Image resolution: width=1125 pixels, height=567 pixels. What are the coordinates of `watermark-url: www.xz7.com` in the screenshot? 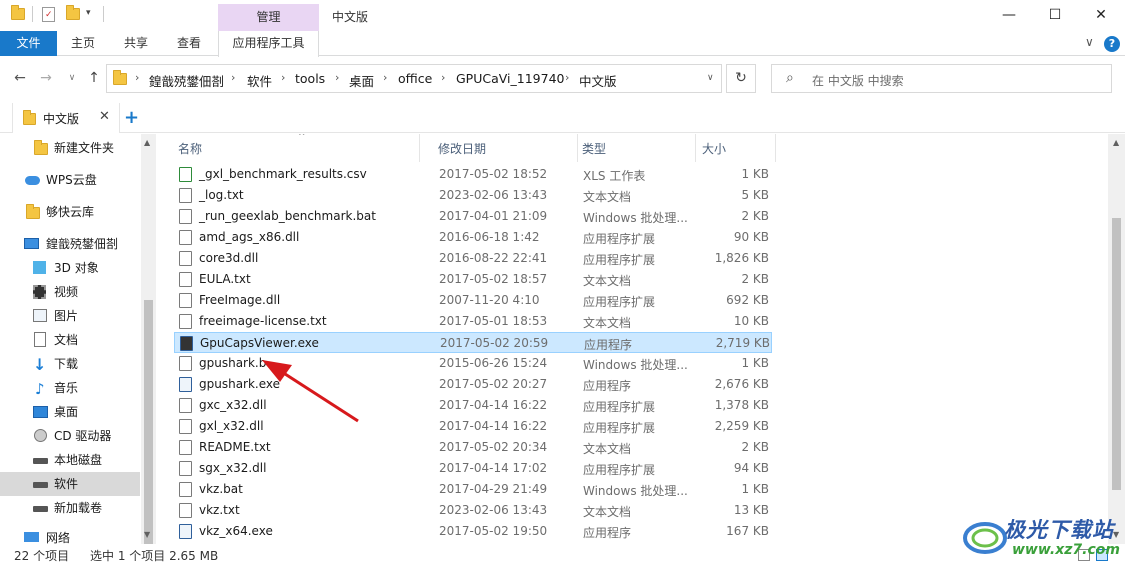 It's located at (1066, 550).